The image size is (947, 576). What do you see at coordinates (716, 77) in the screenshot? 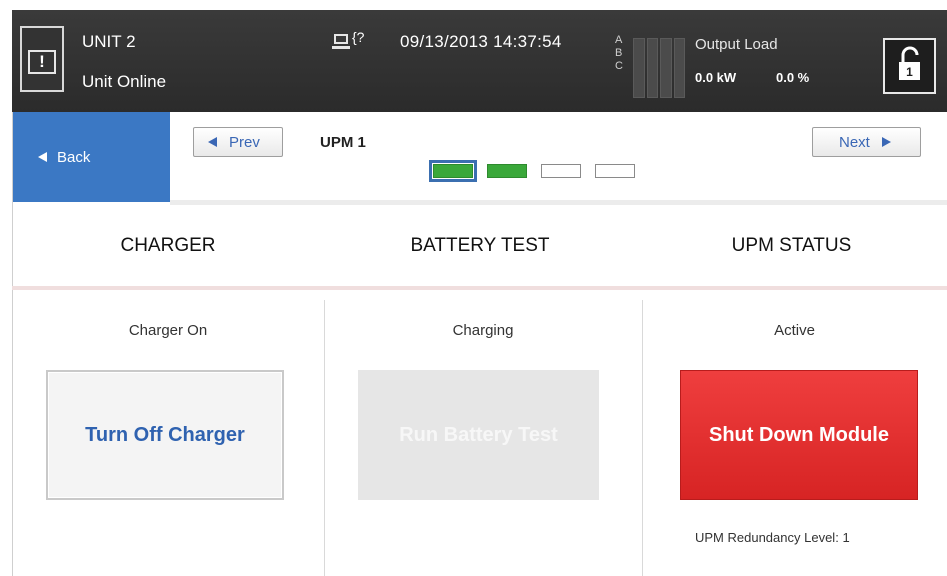
I see `output-load-kw: 0.0 kW` at bounding box center [716, 77].